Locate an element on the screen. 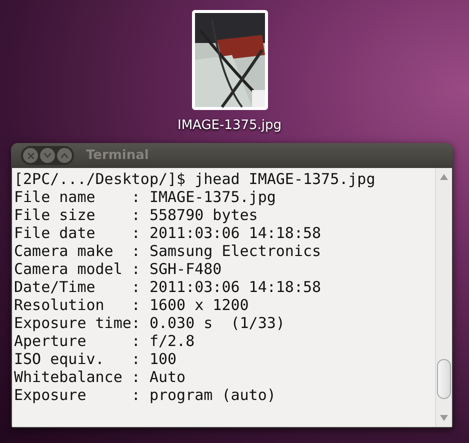 The image size is (469, 443). output-line: Exposure : program (auto) is located at coordinates (145, 395).